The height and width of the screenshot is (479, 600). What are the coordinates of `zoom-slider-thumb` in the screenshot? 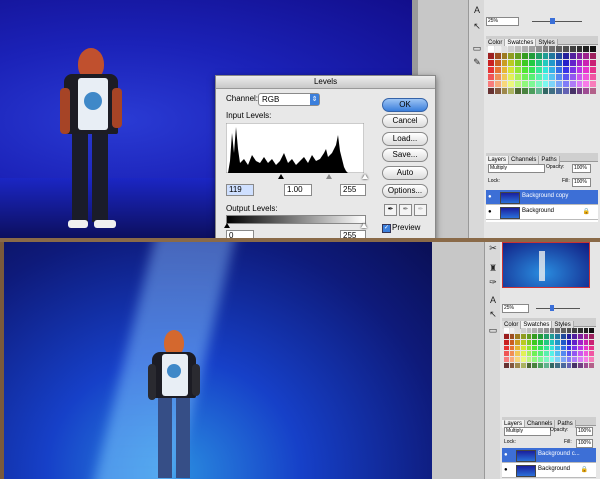 It's located at (552, 21).